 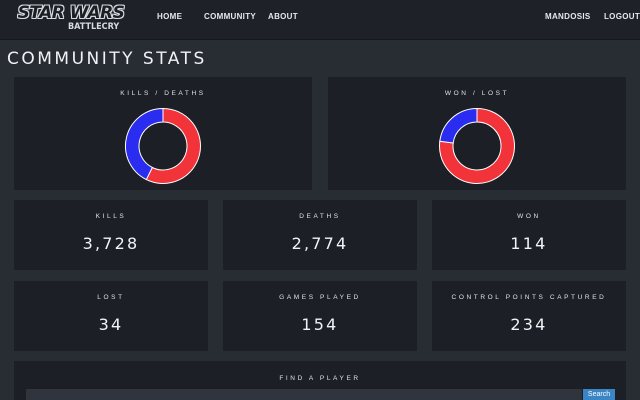 What do you see at coordinates (320, 243) in the screenshot?
I see `deaths-stat-value: 2,774` at bounding box center [320, 243].